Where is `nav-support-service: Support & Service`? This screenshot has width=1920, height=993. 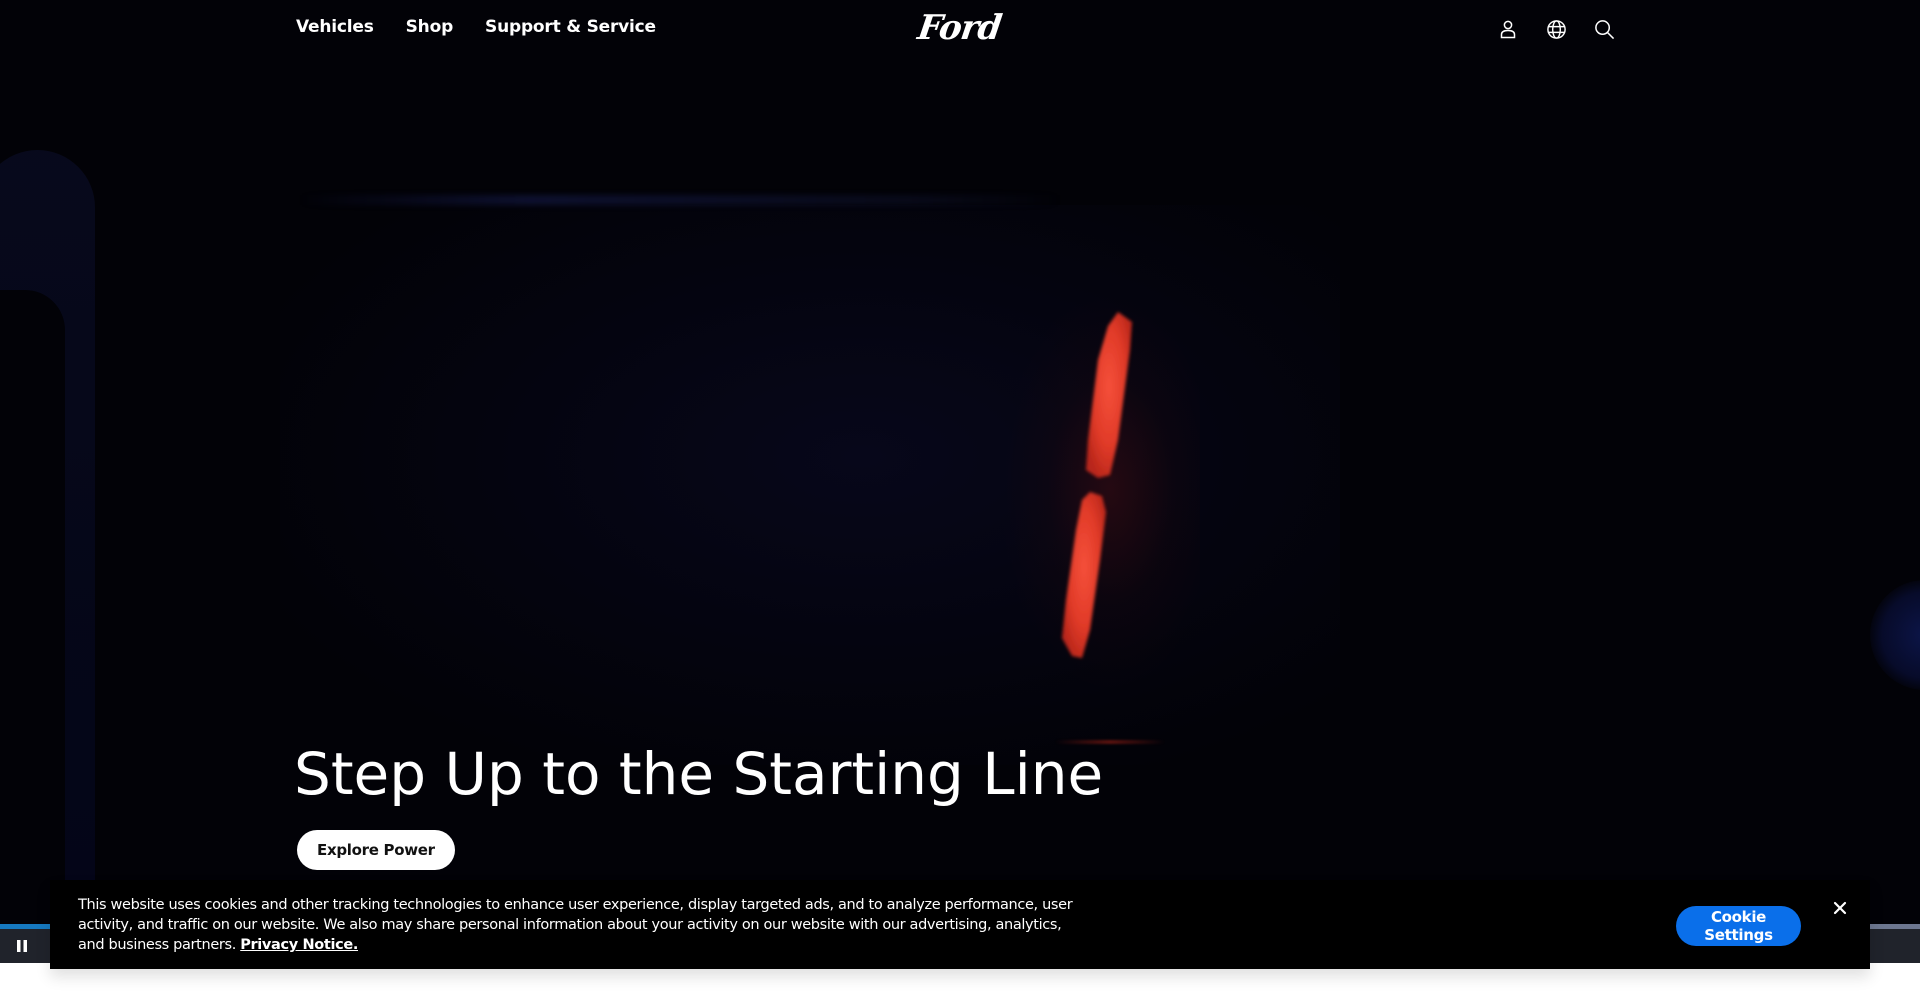 nav-support-service: Support & Service is located at coordinates (570, 27).